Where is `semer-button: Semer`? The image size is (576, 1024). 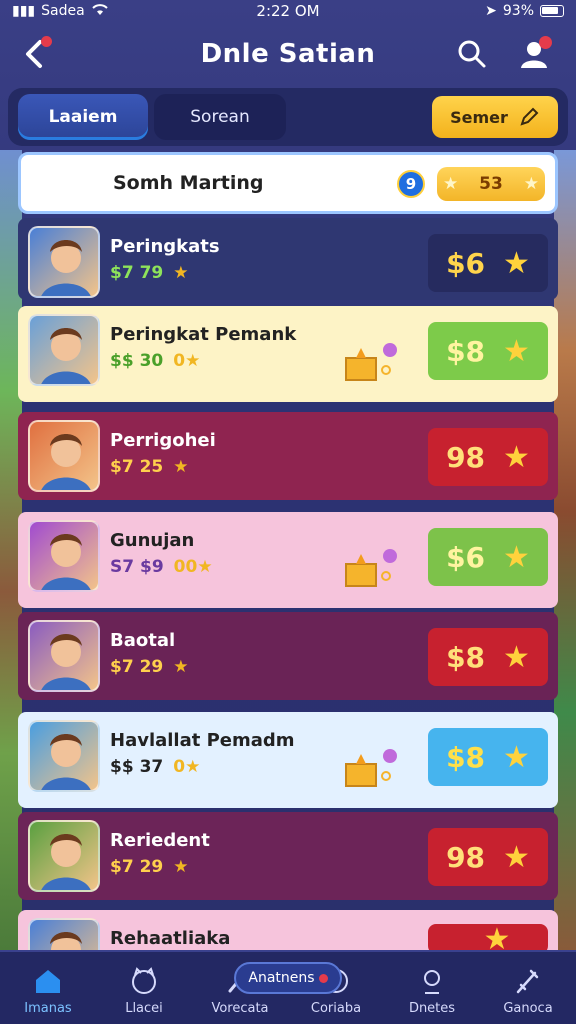
semer-button: Semer is located at coordinates (495, 117).